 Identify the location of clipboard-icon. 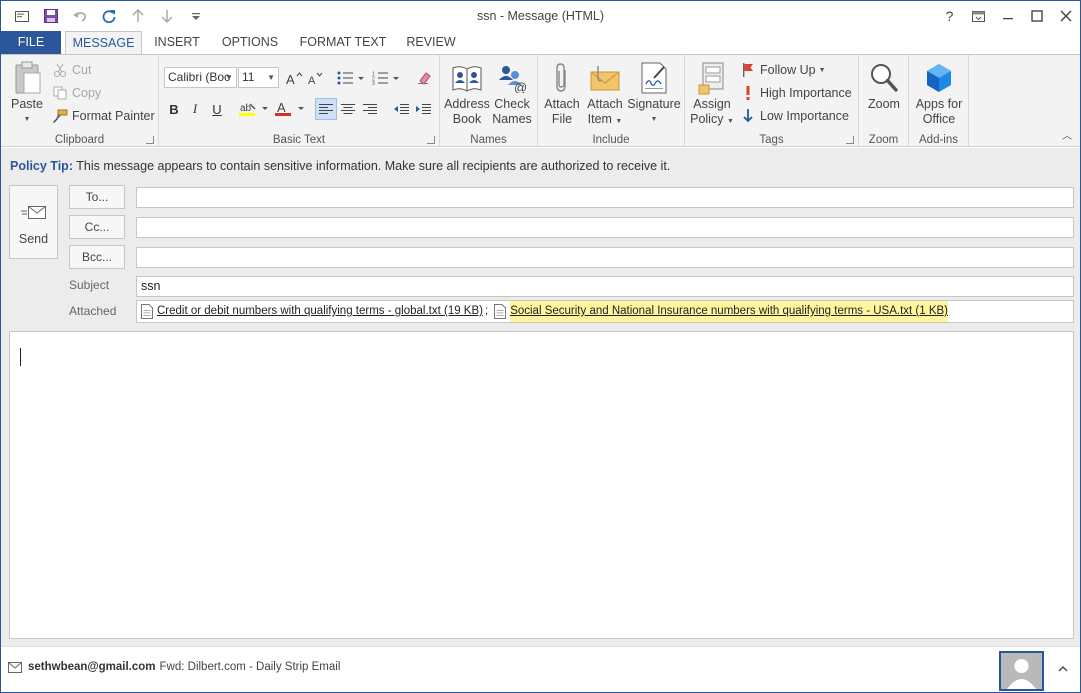
(27, 78).